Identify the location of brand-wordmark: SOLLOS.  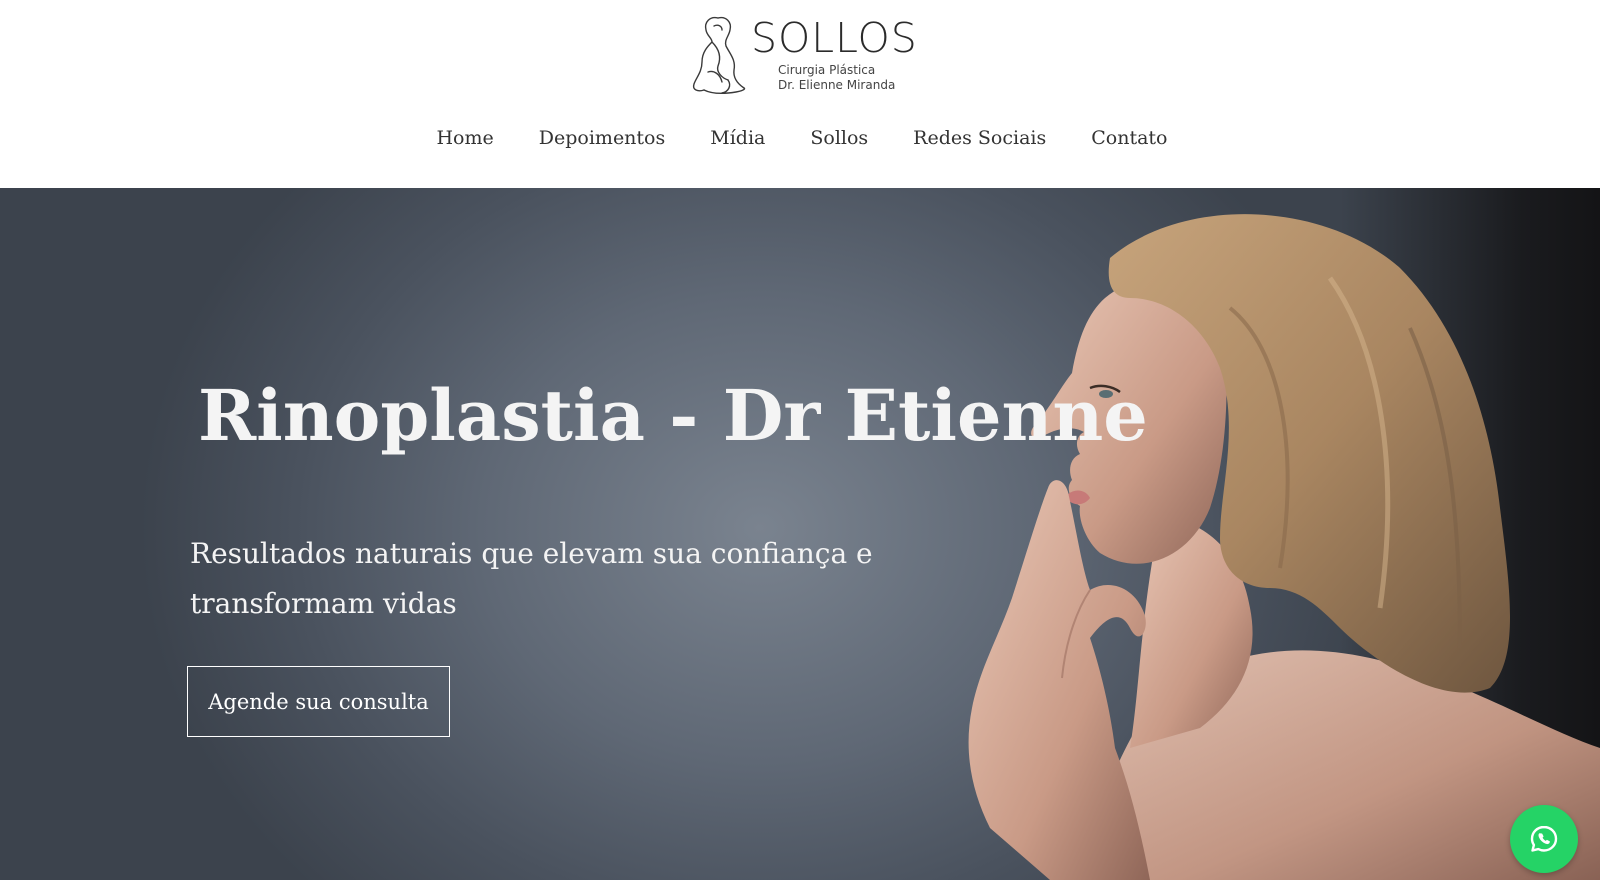
(834, 38).